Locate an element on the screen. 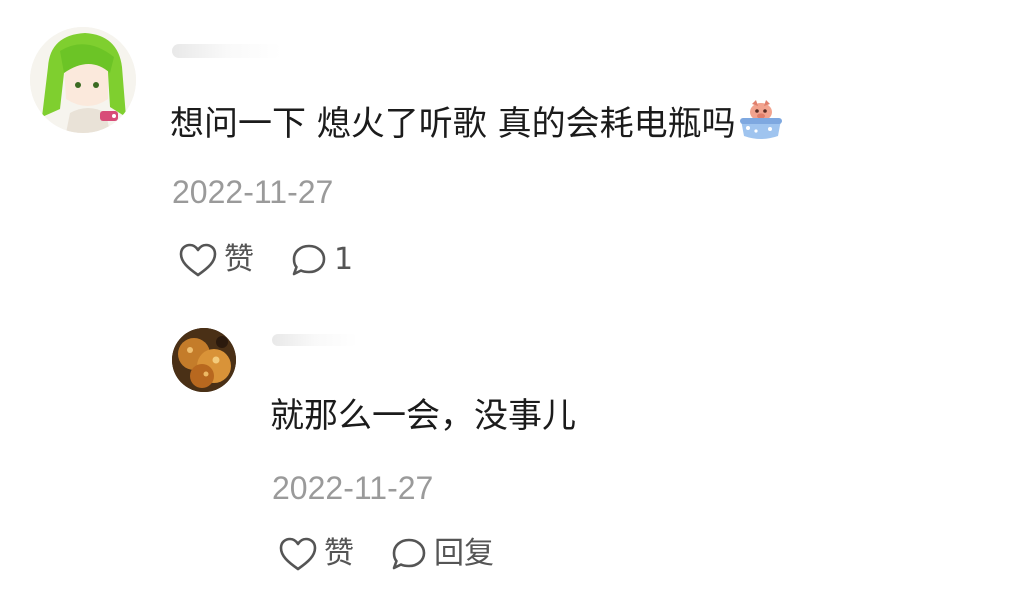 Image resolution: width=1024 pixels, height=592 pixels. pig-in-bathtub-emoji-icon is located at coordinates (761, 125).